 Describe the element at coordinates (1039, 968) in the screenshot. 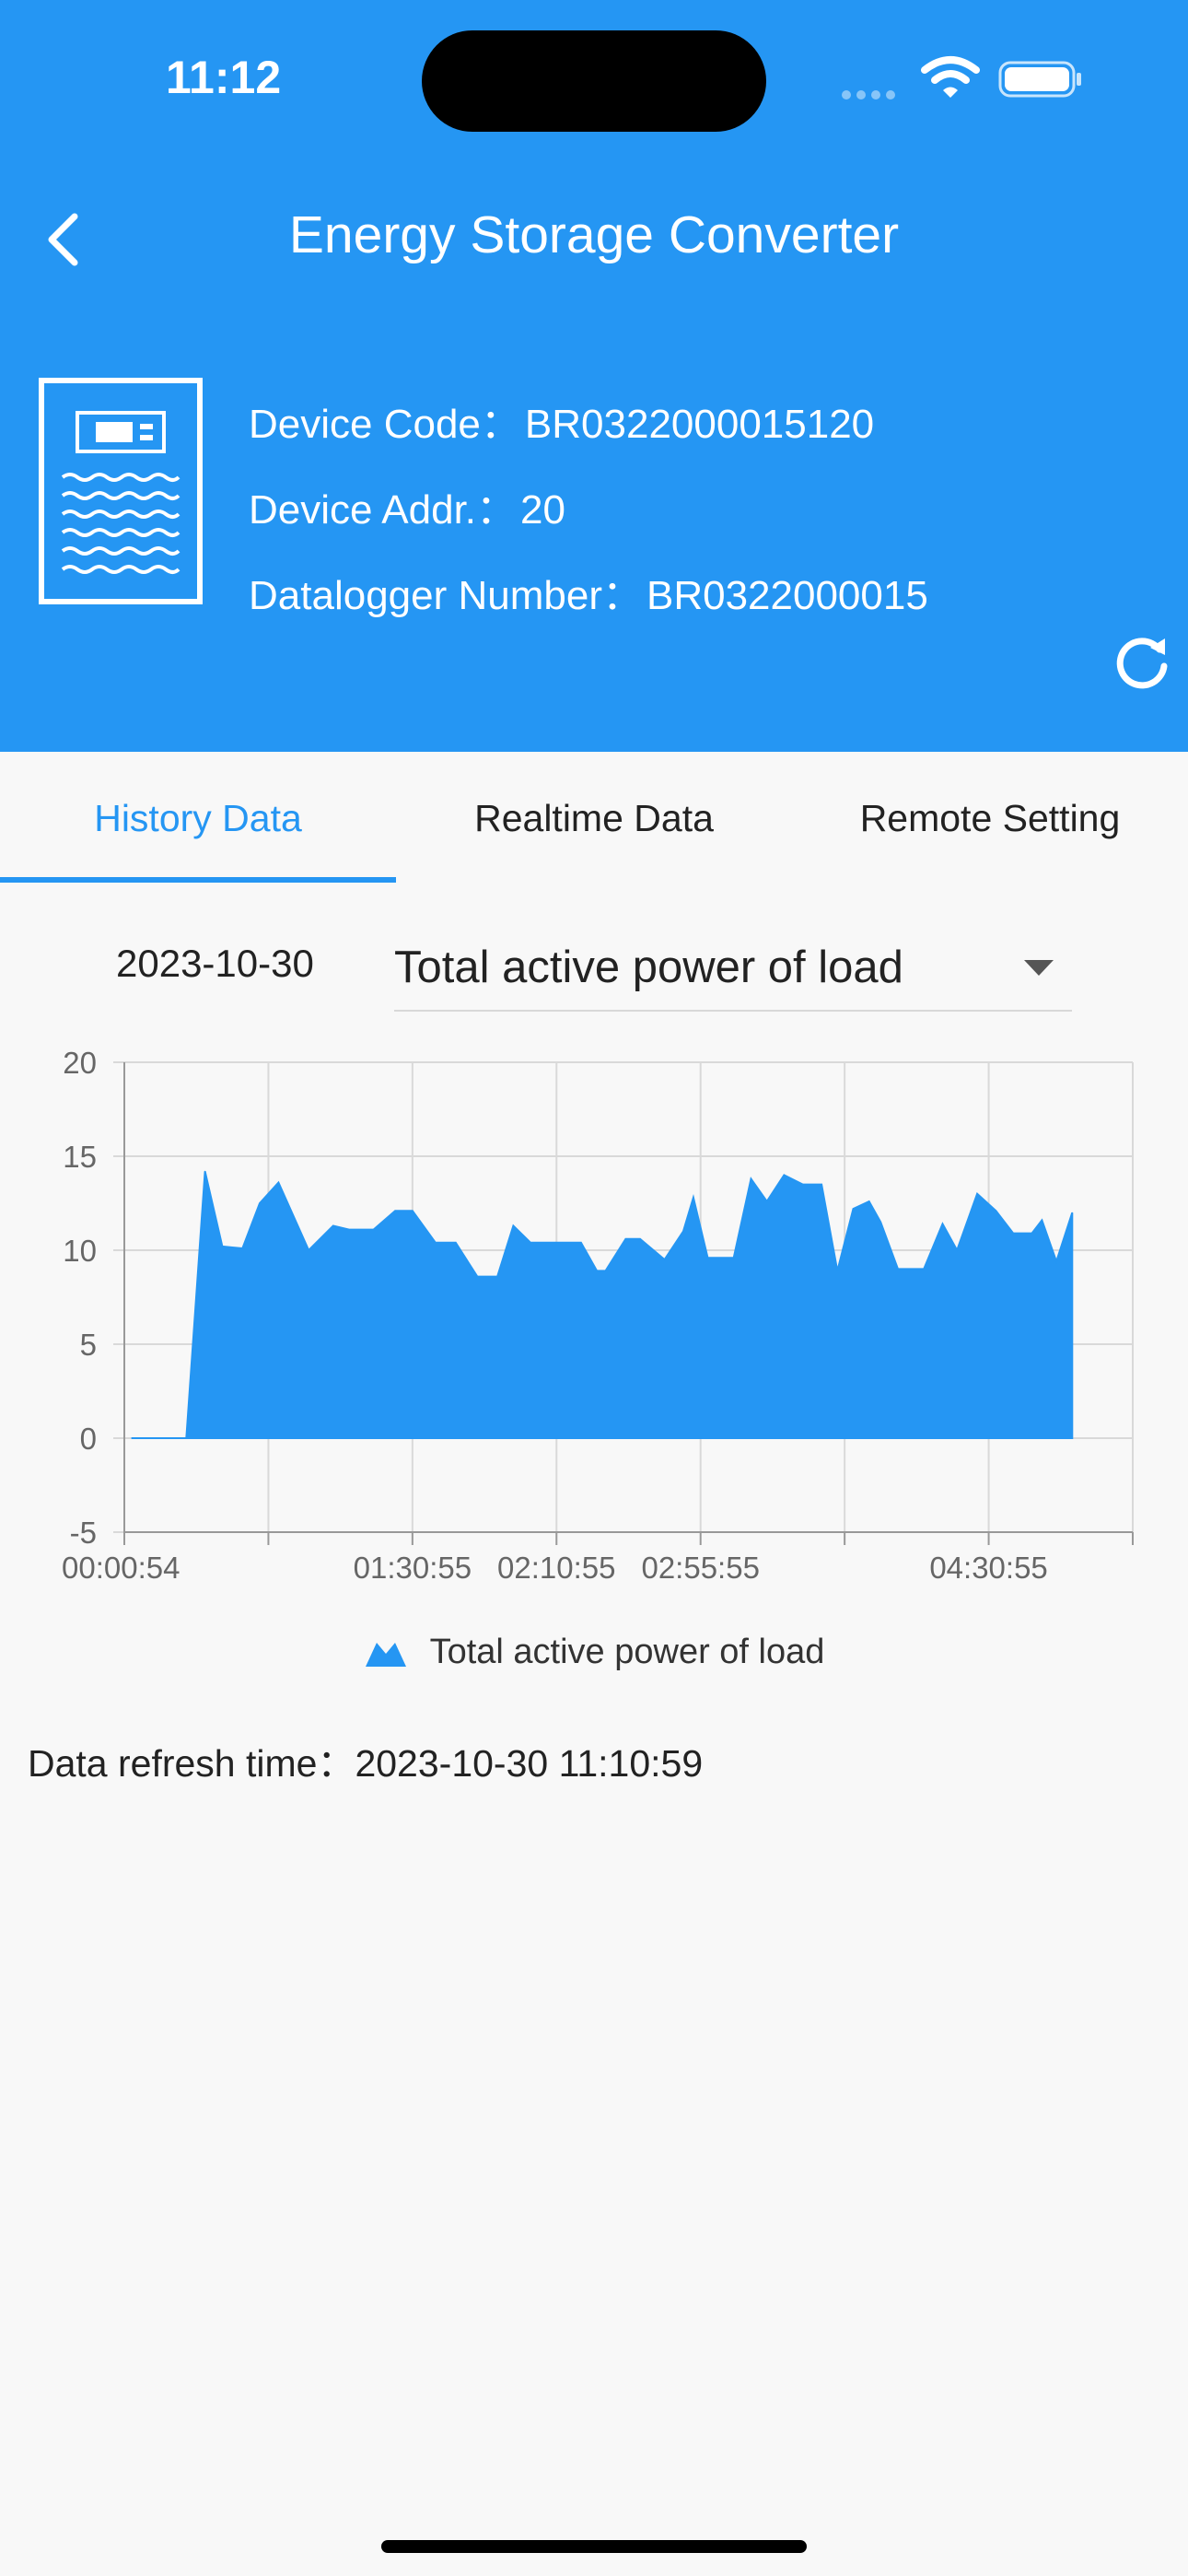

I see `dropdown-caret-icon` at that location.